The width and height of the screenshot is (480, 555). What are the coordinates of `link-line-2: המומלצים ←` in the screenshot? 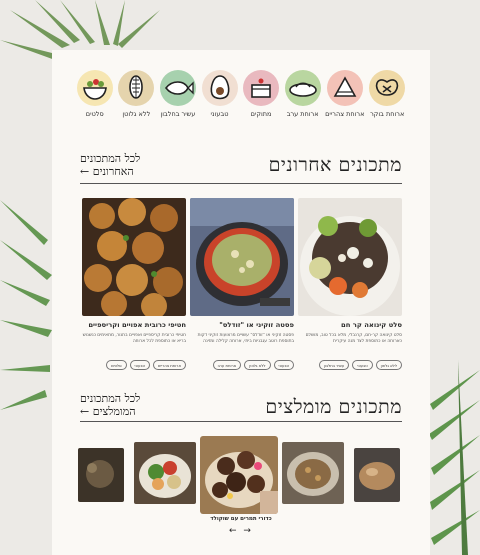 It's located at (108, 411).